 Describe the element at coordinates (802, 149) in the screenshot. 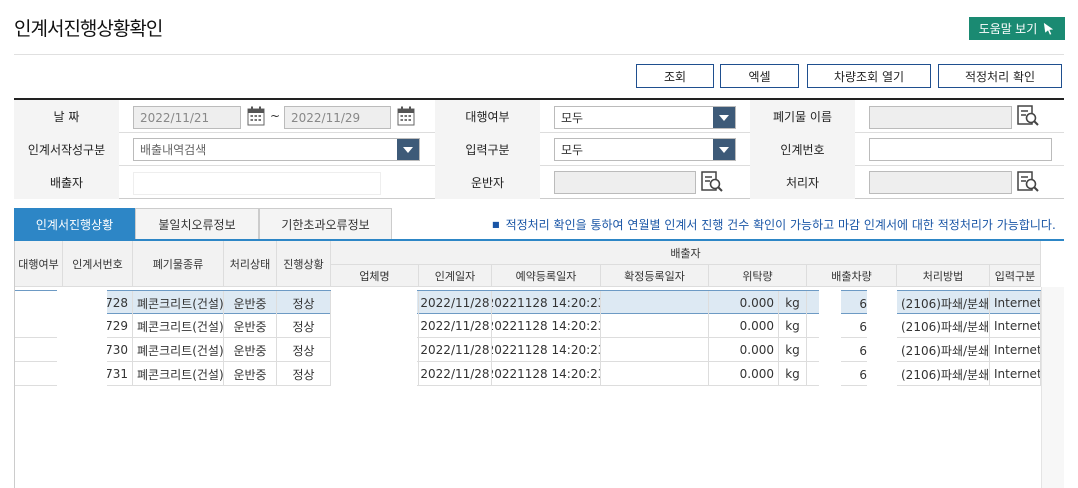

I see `handover-number-label: 인계번호` at that location.